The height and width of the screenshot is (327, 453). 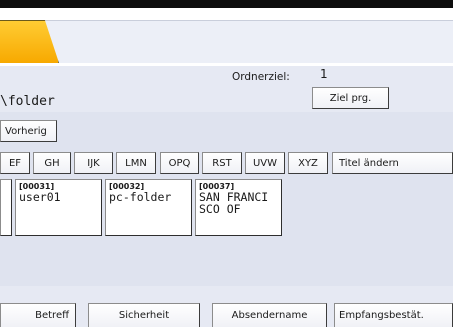 What do you see at coordinates (40, 197) in the screenshot?
I see `entry-name: user01` at bounding box center [40, 197].